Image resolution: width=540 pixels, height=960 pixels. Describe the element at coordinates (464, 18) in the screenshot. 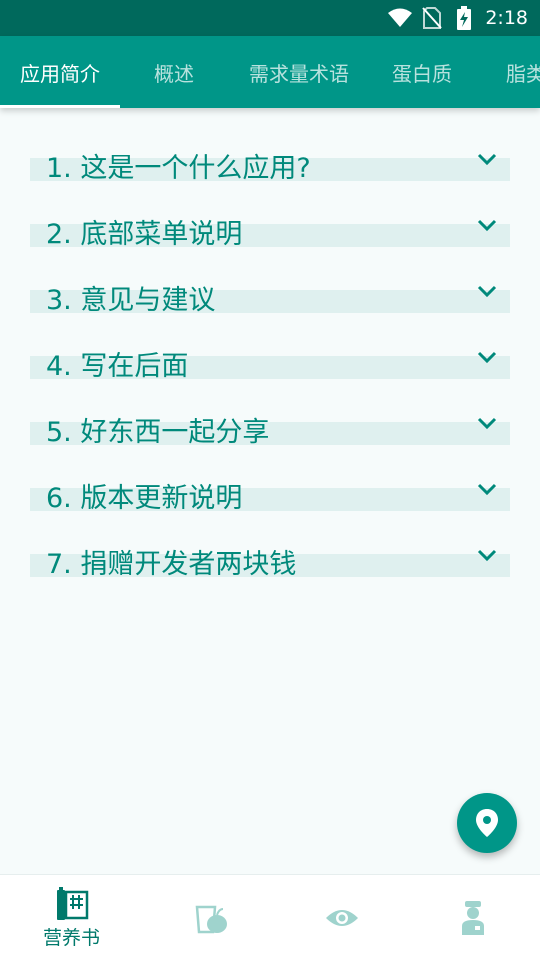

I see `battery-charging-icon` at that location.